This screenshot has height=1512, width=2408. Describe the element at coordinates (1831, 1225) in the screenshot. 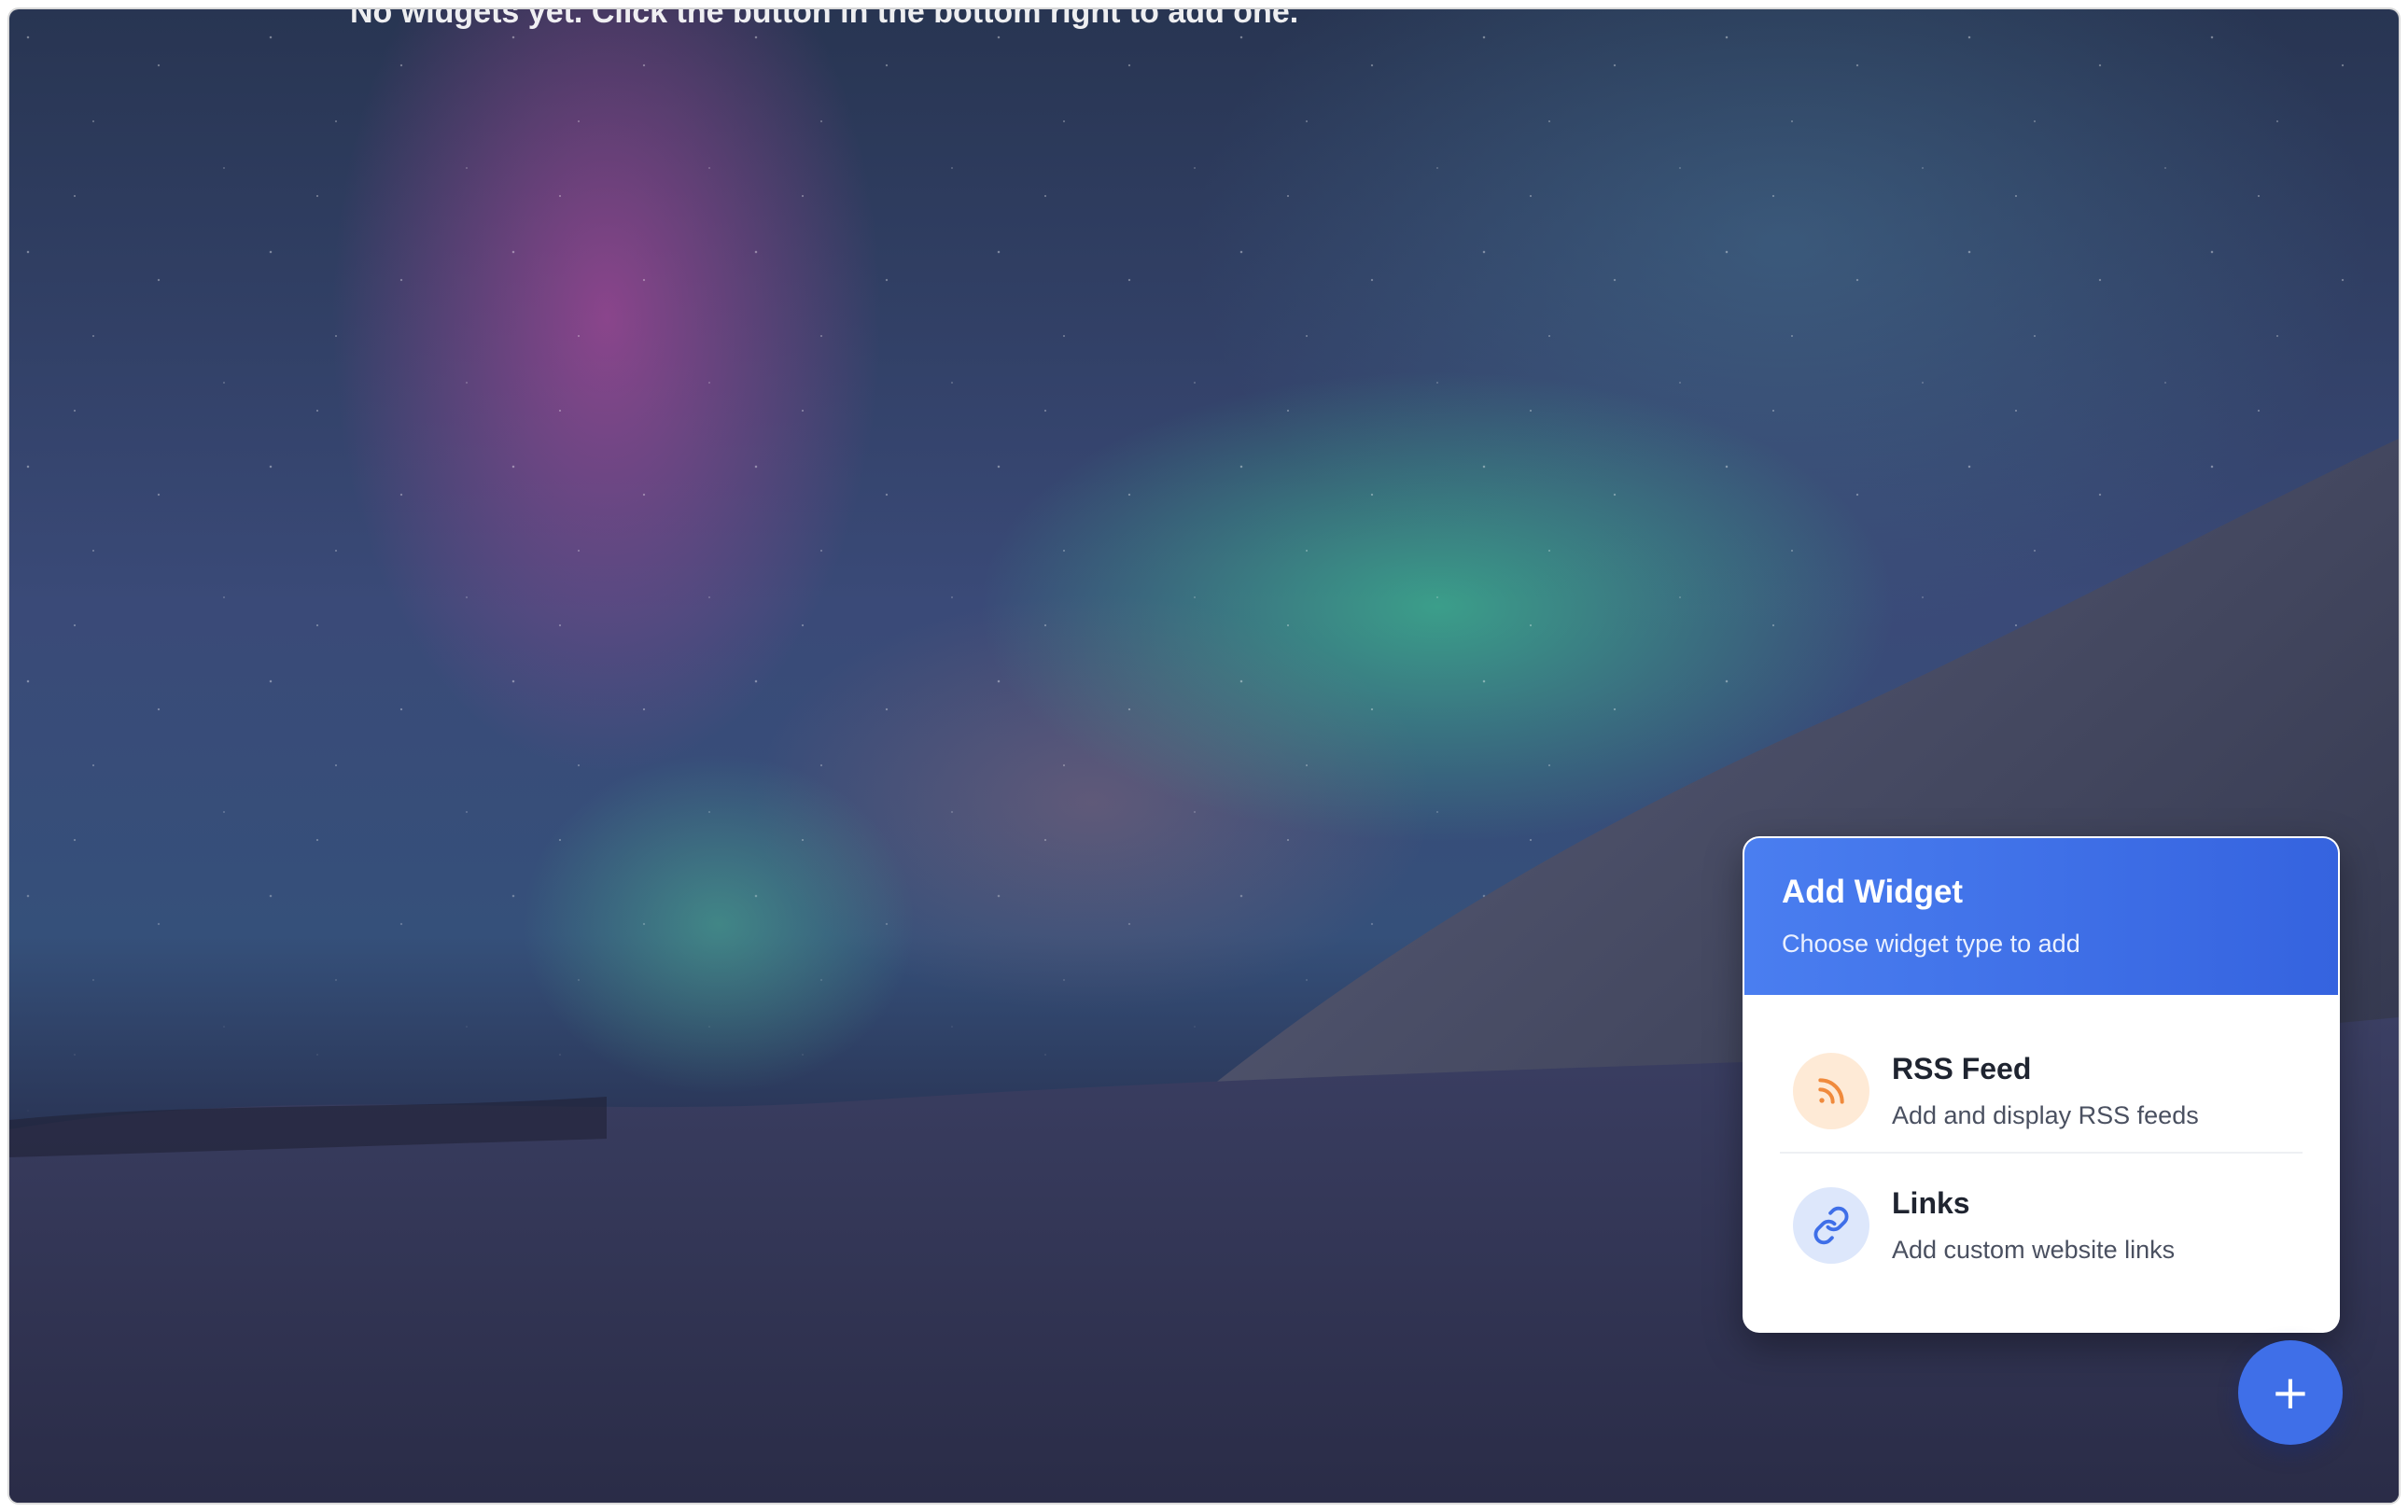

I see `link-icon` at that location.